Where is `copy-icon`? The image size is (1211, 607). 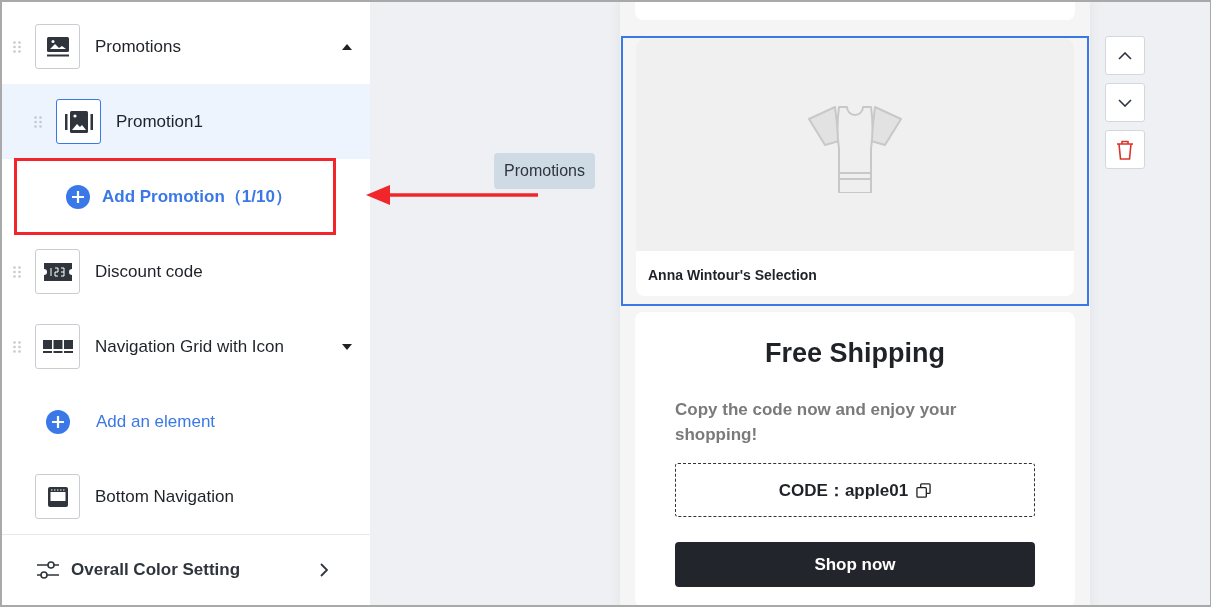
copy-icon is located at coordinates (924, 490).